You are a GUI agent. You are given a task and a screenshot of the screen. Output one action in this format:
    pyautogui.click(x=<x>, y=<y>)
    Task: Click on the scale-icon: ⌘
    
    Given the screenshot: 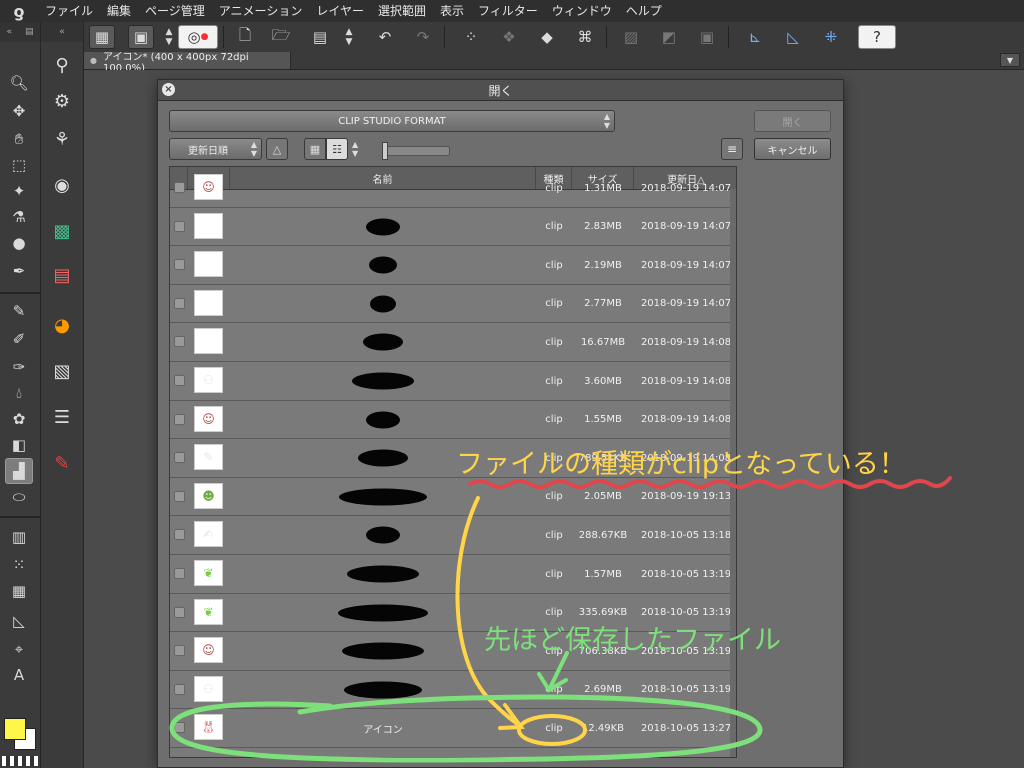 What is the action you would take?
    pyautogui.click(x=585, y=37)
    